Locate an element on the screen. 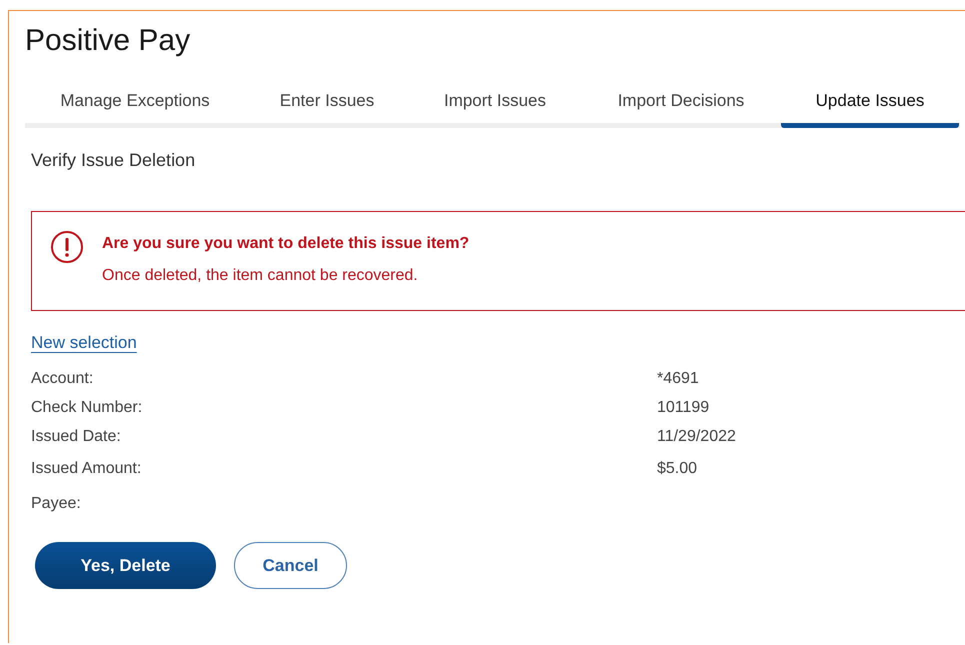 This screenshot has height=645, width=965. tab: Manage Exceptions is located at coordinates (135, 105).